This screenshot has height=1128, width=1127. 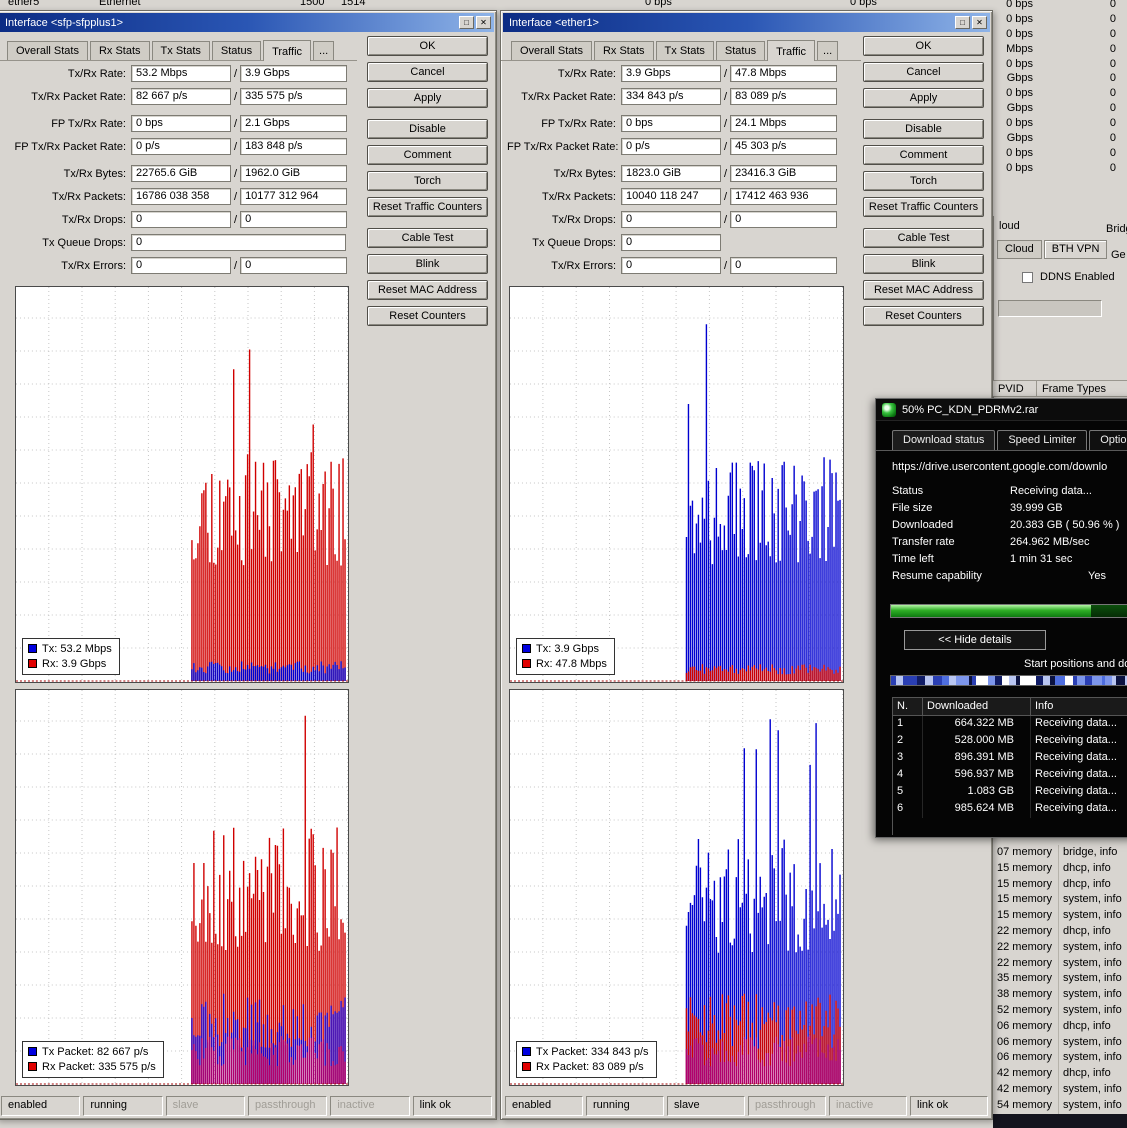 I want to click on field-input-tx: 16786 038 358, so click(x=181, y=196).